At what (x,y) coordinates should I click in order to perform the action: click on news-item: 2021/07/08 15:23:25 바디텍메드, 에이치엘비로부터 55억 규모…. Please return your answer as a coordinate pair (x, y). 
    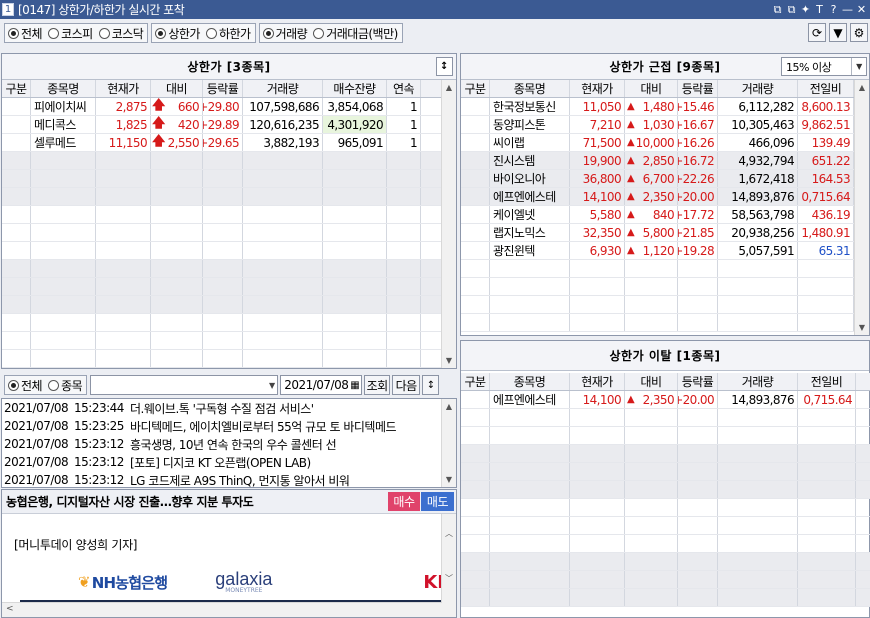
    Looking at the image, I should click on (222, 426).